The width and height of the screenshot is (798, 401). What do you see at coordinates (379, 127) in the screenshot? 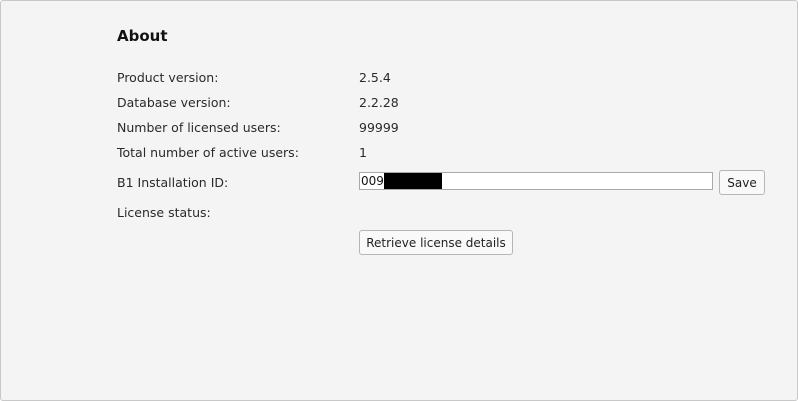
I see `licensed-users-value: 99999` at bounding box center [379, 127].